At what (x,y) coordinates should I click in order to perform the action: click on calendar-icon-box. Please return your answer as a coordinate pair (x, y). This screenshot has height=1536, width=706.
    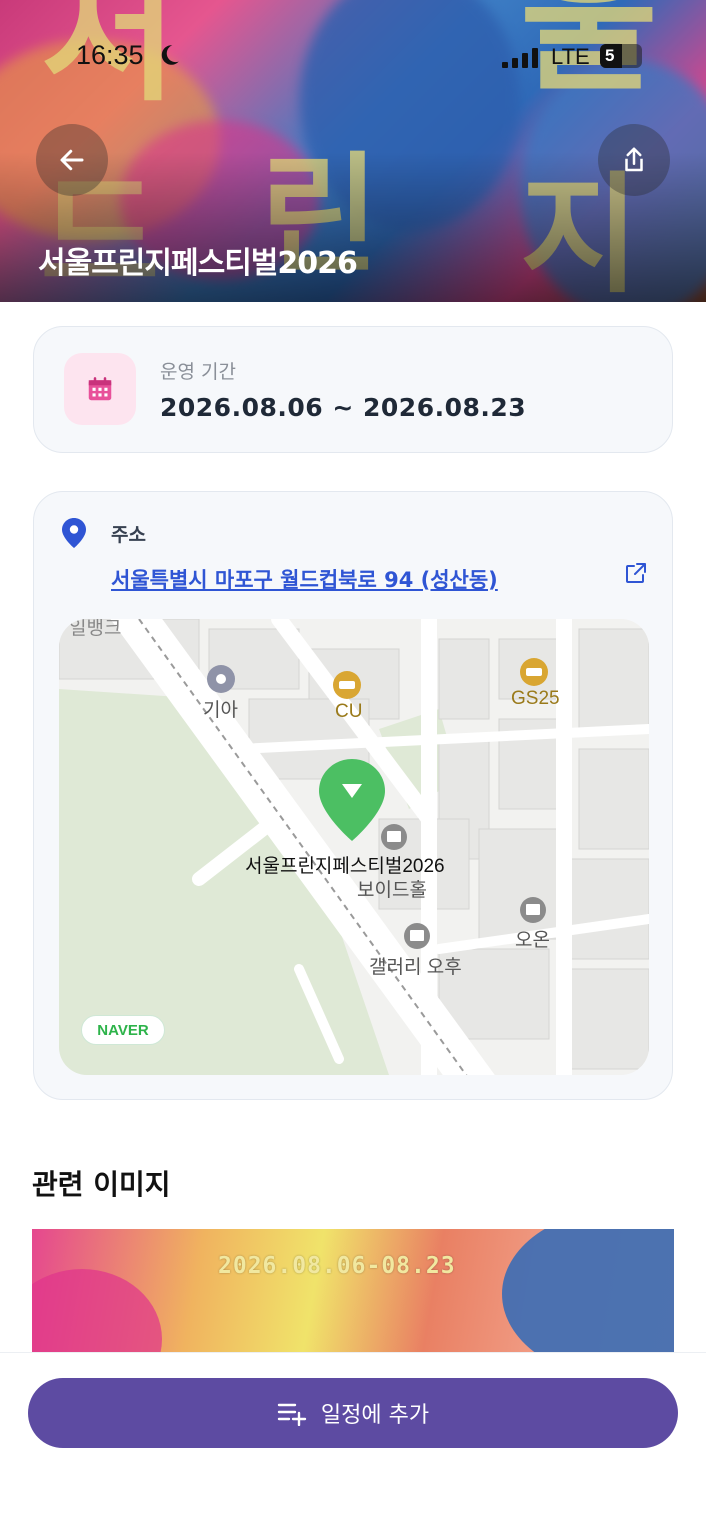
    Looking at the image, I should click on (100, 389).